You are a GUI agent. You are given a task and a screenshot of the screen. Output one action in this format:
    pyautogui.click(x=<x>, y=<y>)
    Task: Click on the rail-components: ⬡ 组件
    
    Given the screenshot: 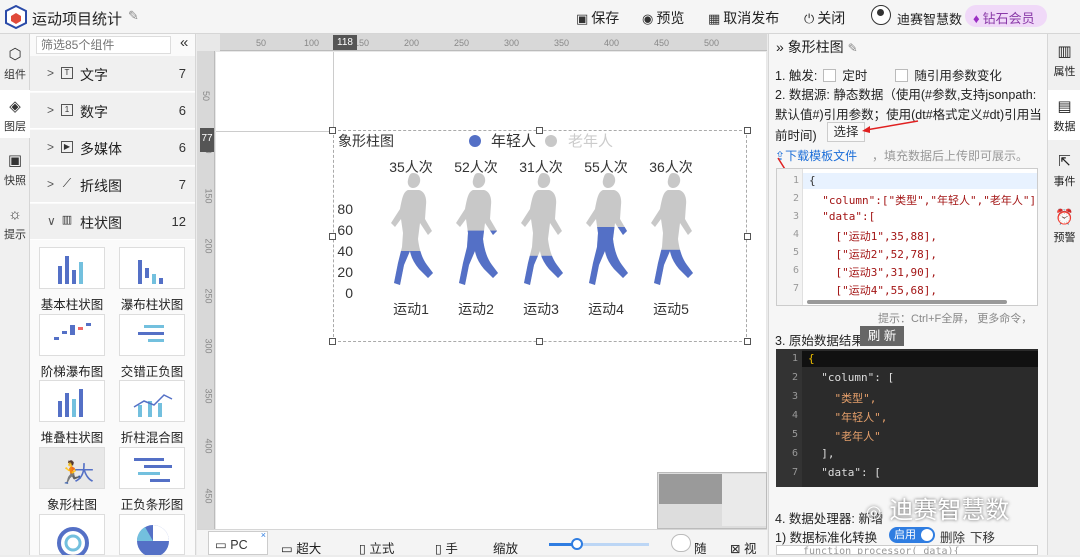 What is the action you would take?
    pyautogui.click(x=15, y=62)
    